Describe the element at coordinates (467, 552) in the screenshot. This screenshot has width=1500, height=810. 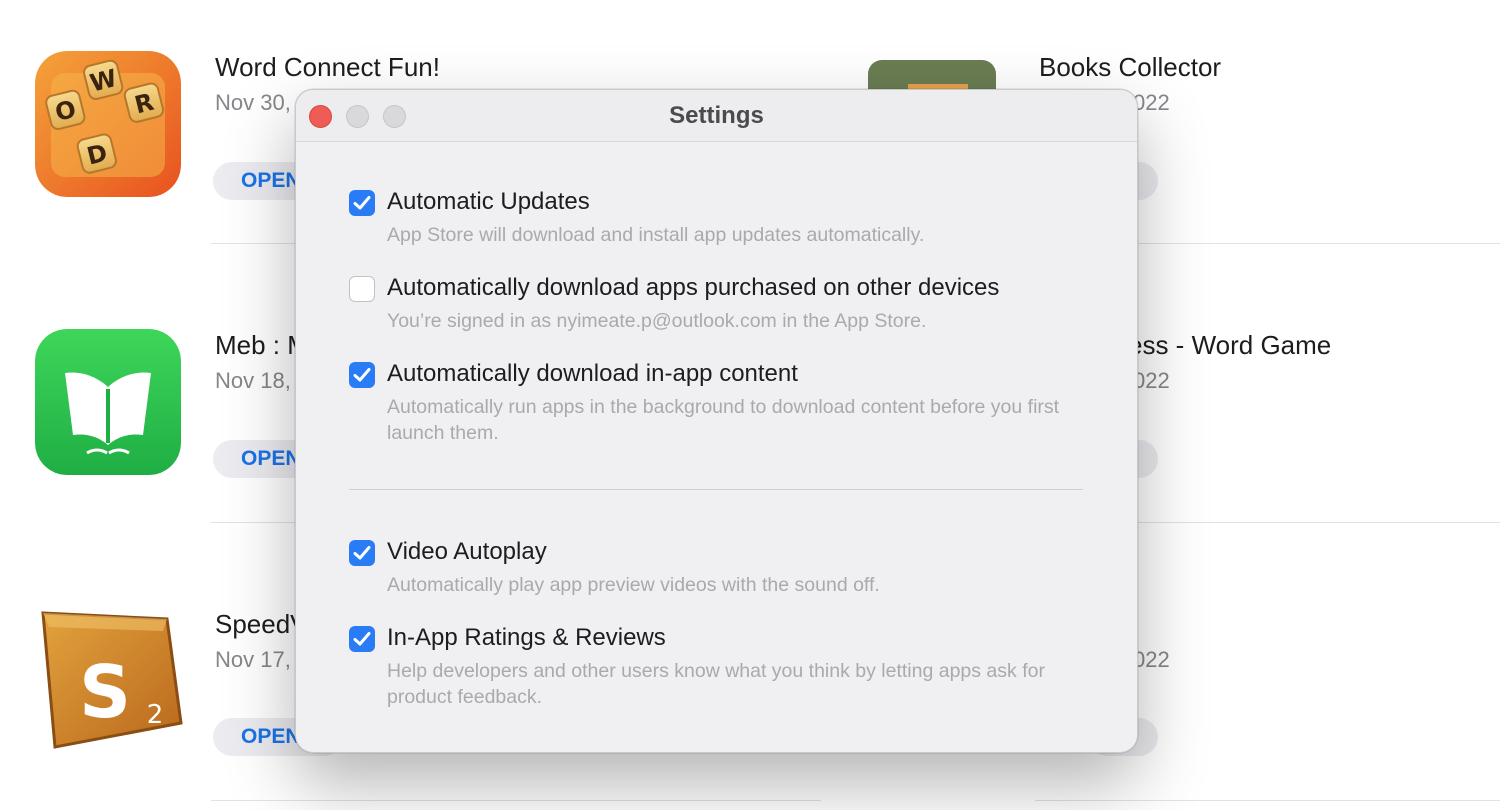
I see `option-label: Video Autoplay` at that location.